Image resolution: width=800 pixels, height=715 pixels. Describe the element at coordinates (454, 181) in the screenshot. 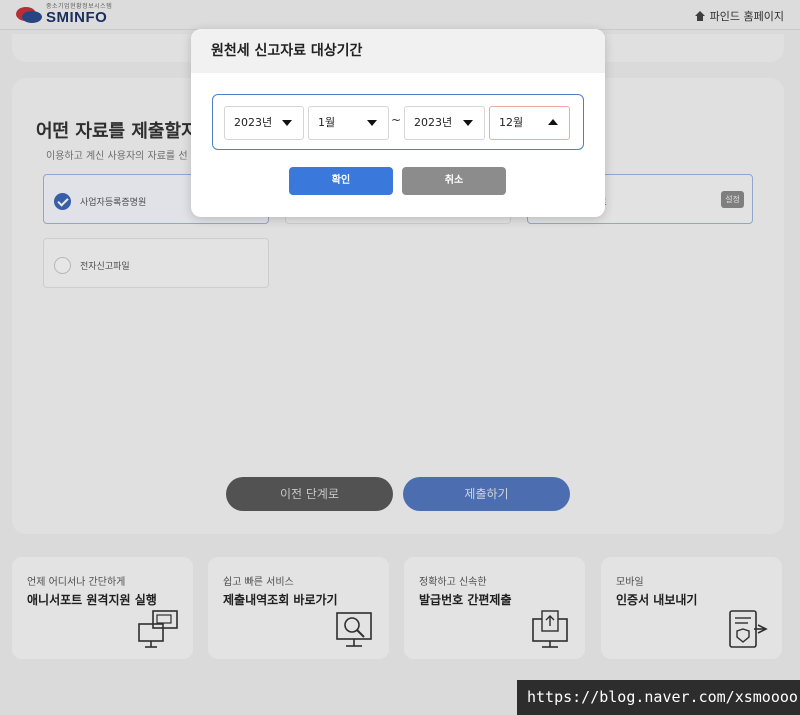

I see `cancel-button: 취소` at that location.